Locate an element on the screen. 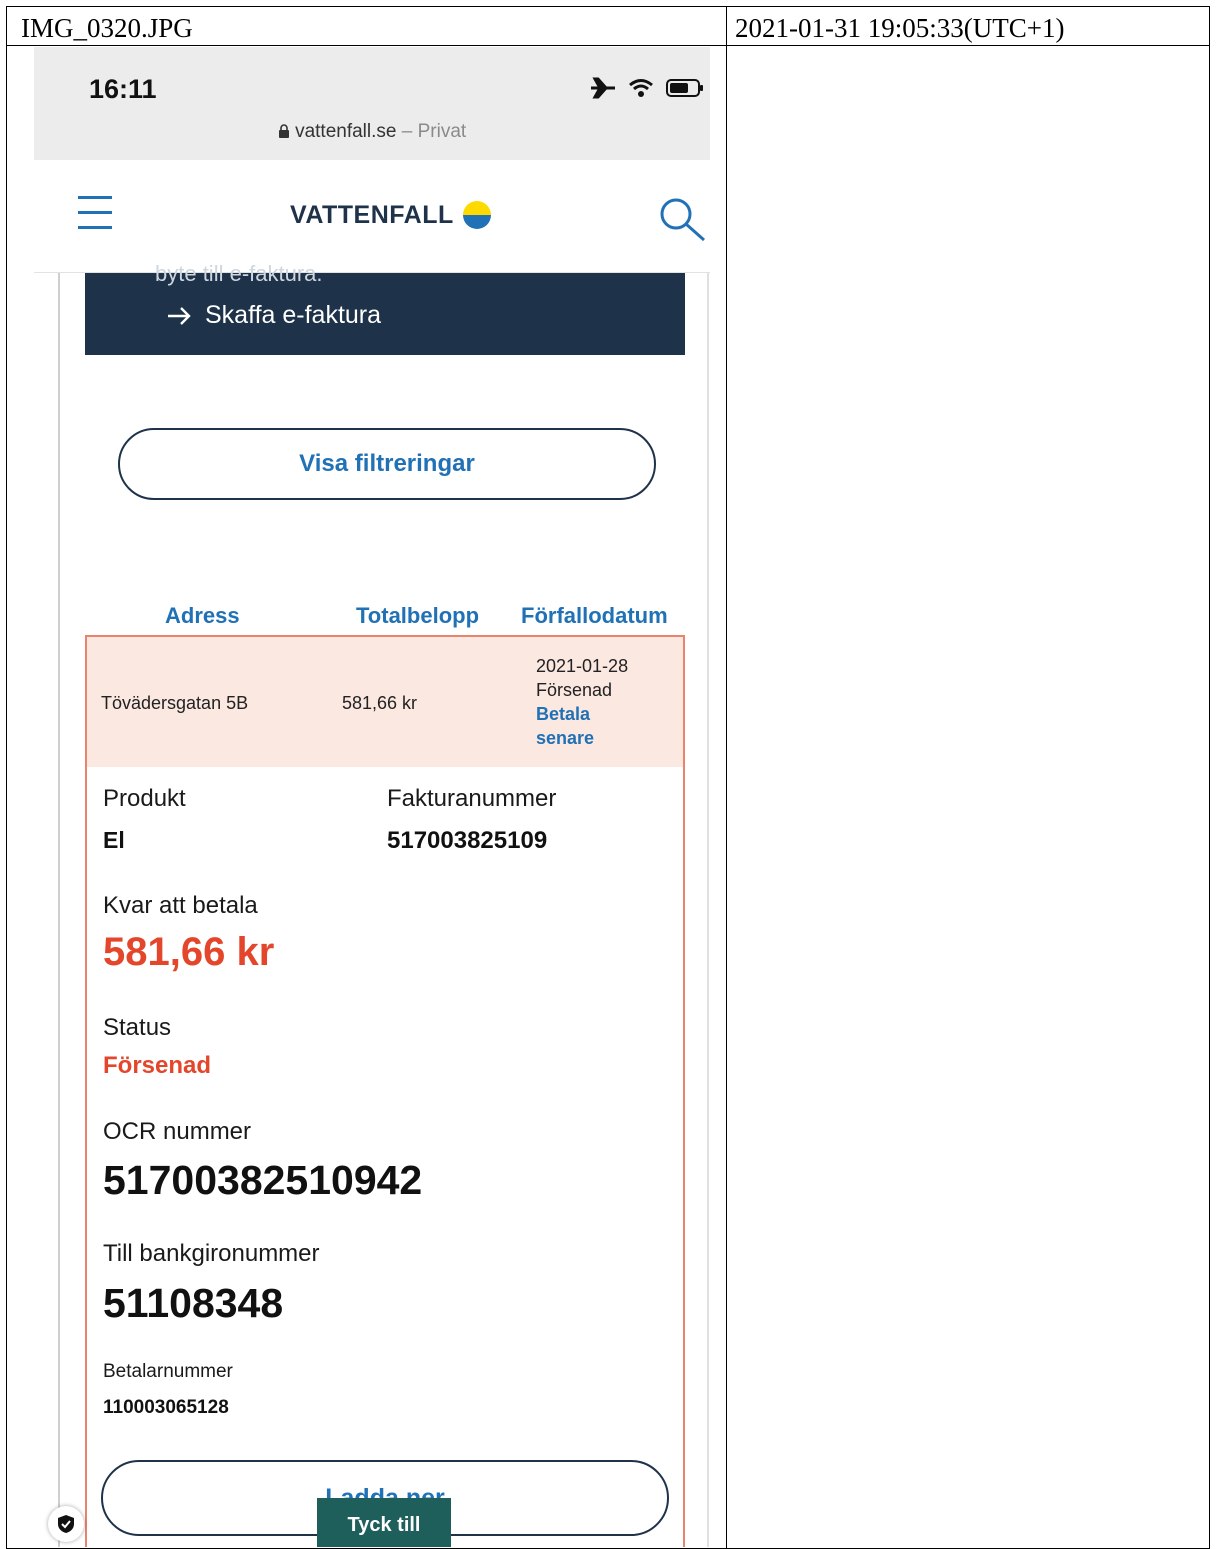  status-icons is located at coordinates (647, 88).